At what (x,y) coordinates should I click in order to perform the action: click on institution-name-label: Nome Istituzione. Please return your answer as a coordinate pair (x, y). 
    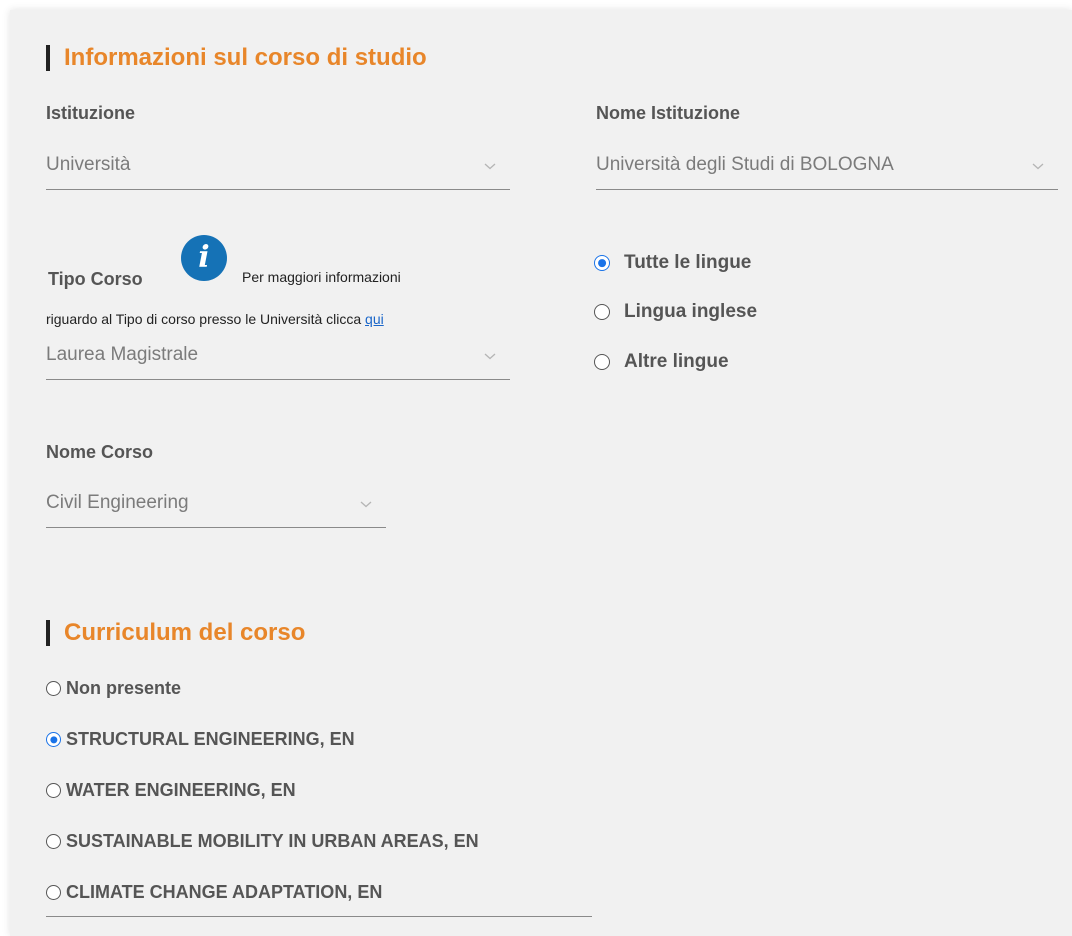
    Looking at the image, I should click on (668, 113).